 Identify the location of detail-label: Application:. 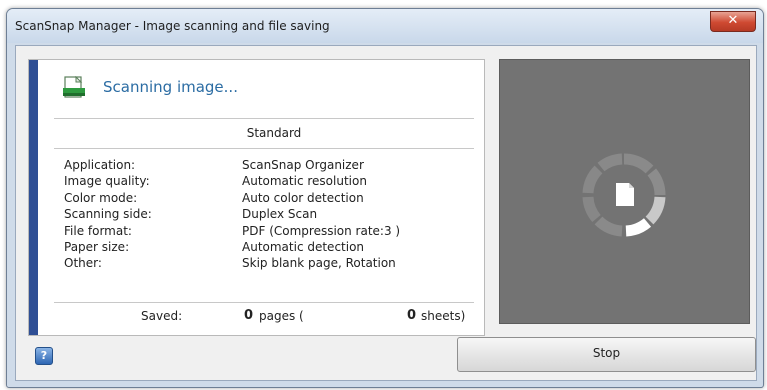
(100, 165).